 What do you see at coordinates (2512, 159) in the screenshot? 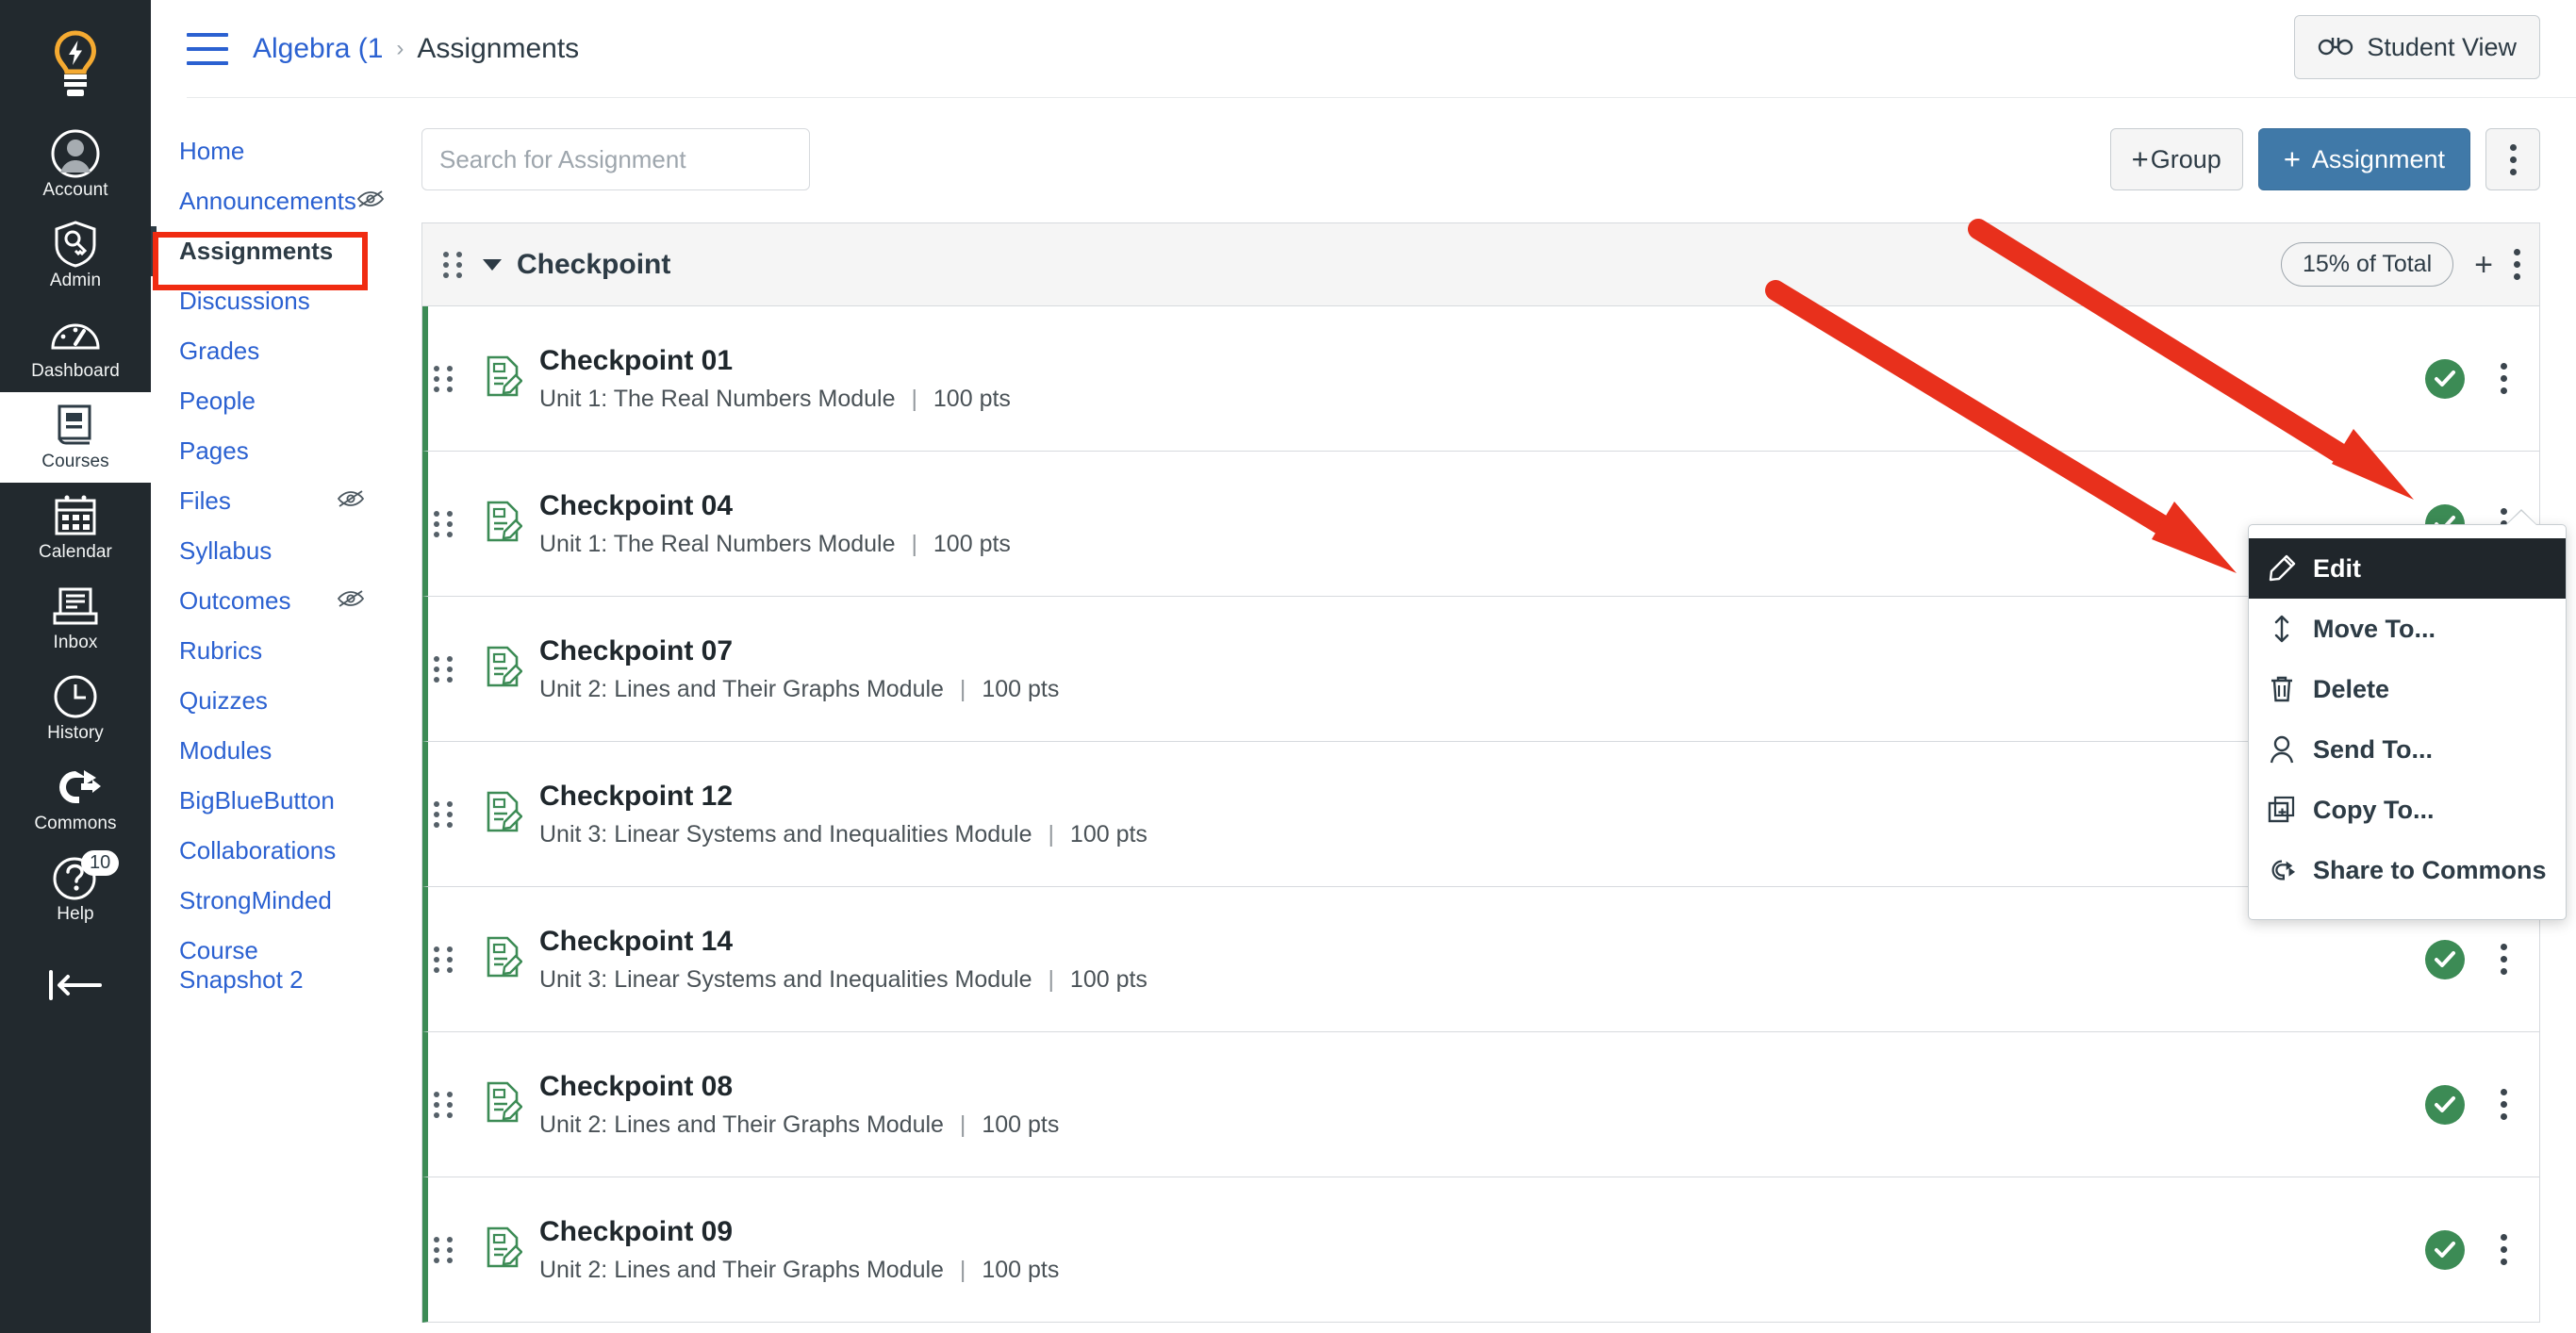
I see `assignments-options-button` at bounding box center [2512, 159].